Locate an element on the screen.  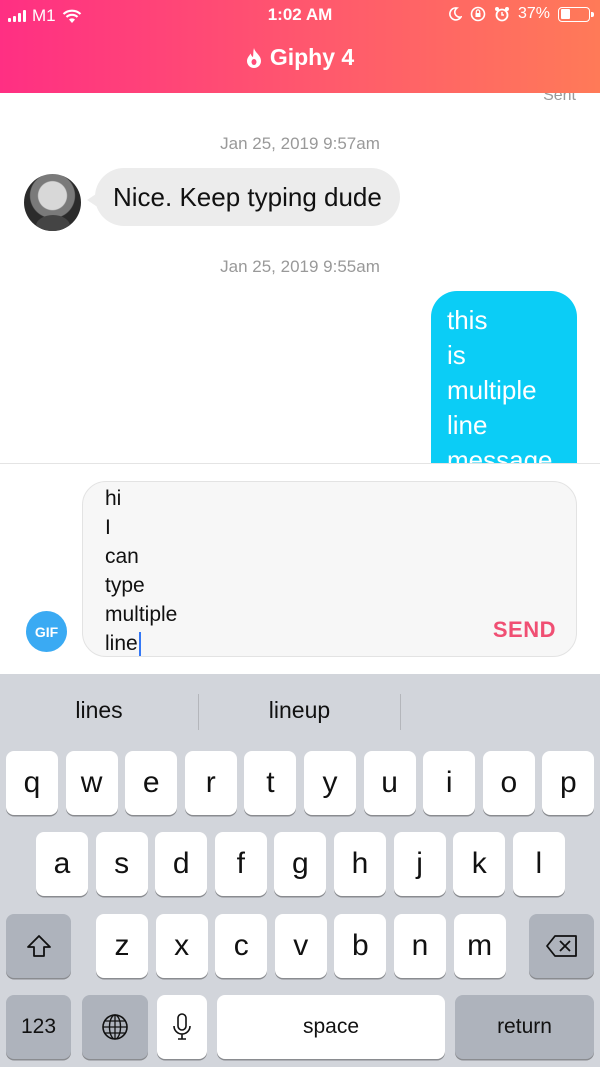
message-line: is is located at coordinates (456, 355).